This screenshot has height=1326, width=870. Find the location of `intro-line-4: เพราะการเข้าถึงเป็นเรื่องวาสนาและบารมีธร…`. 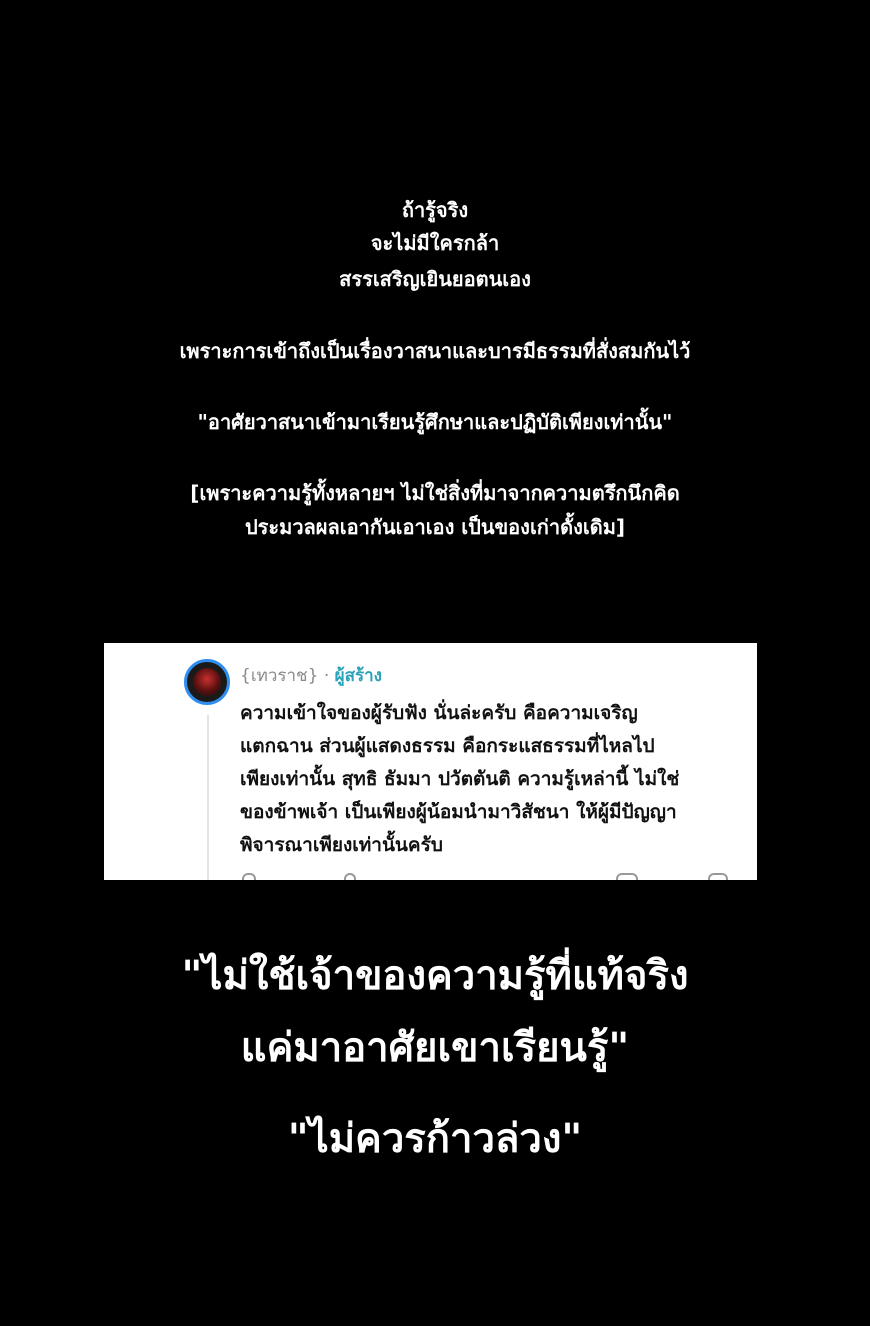

intro-line-4: เพราะการเข้าถึงเป็นเรื่องวาสนาและบารมีธร… is located at coordinates (435, 351).